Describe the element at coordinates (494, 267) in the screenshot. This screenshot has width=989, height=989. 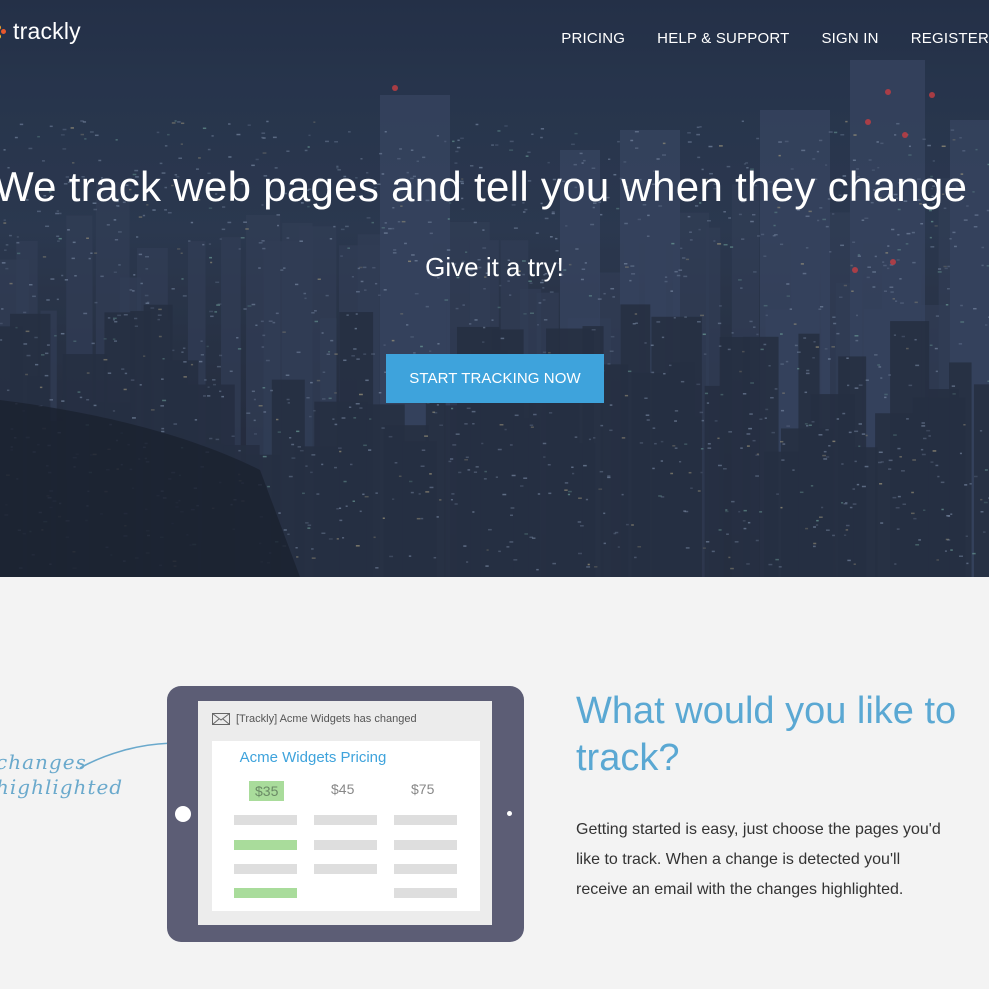
I see `hero-subheadline: Give it a try!` at that location.